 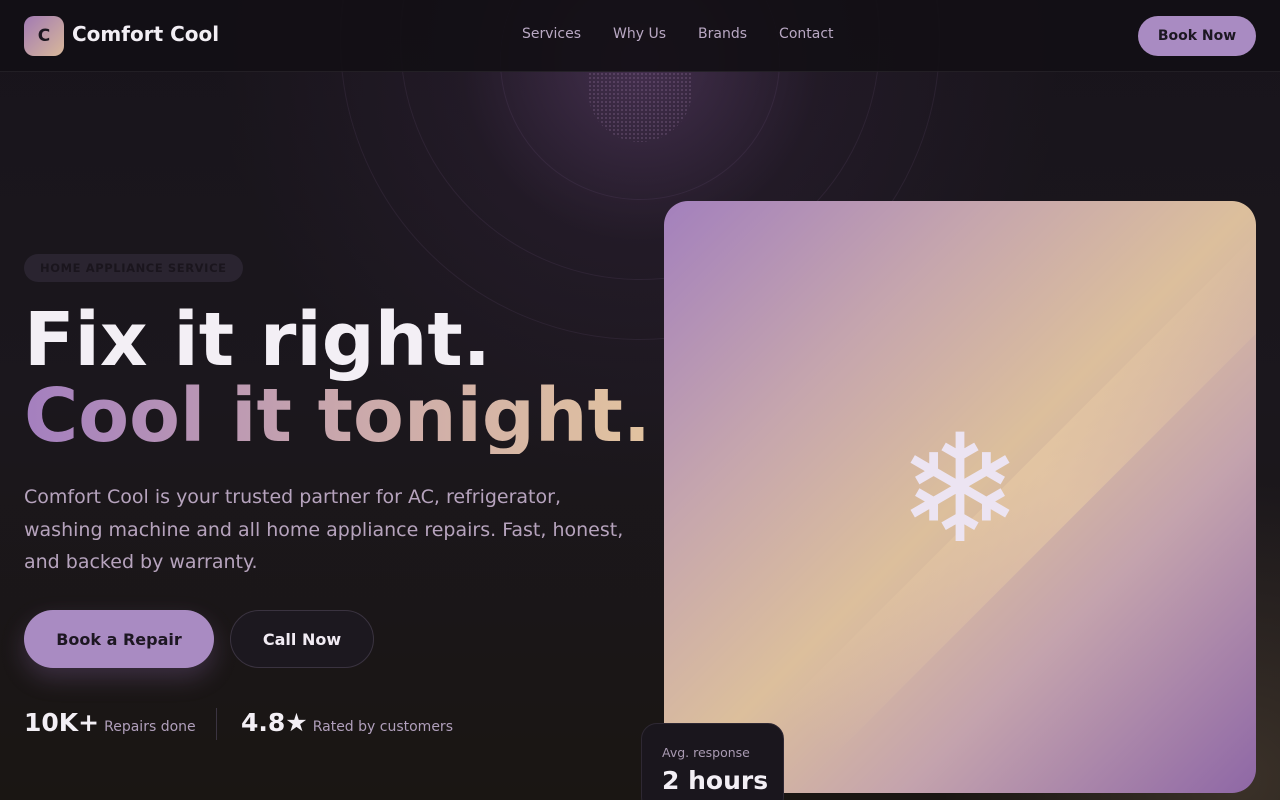 I want to click on stat-repairs: 10K+ Repairs done, so click(x=110, y=722).